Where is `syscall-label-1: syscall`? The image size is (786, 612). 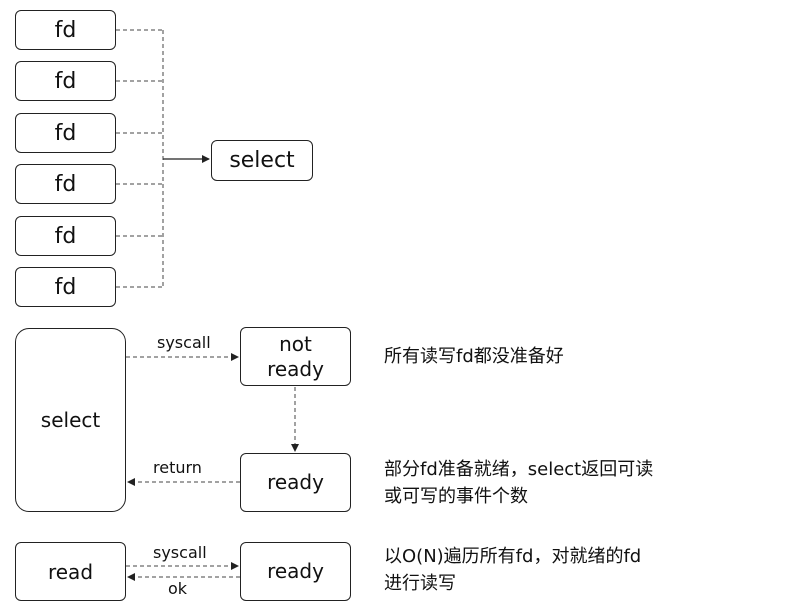 syscall-label-1: syscall is located at coordinates (184, 342).